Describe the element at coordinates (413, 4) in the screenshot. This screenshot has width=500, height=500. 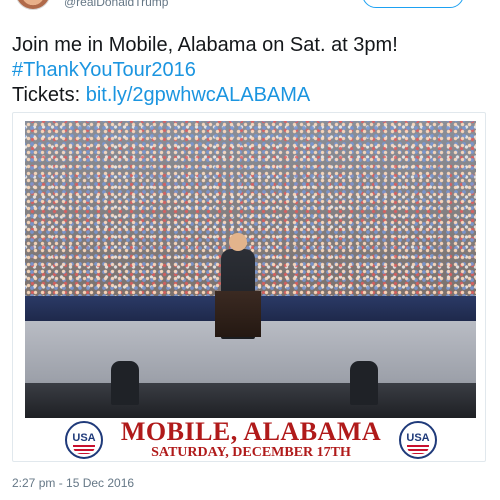
I see `follow-button` at that location.